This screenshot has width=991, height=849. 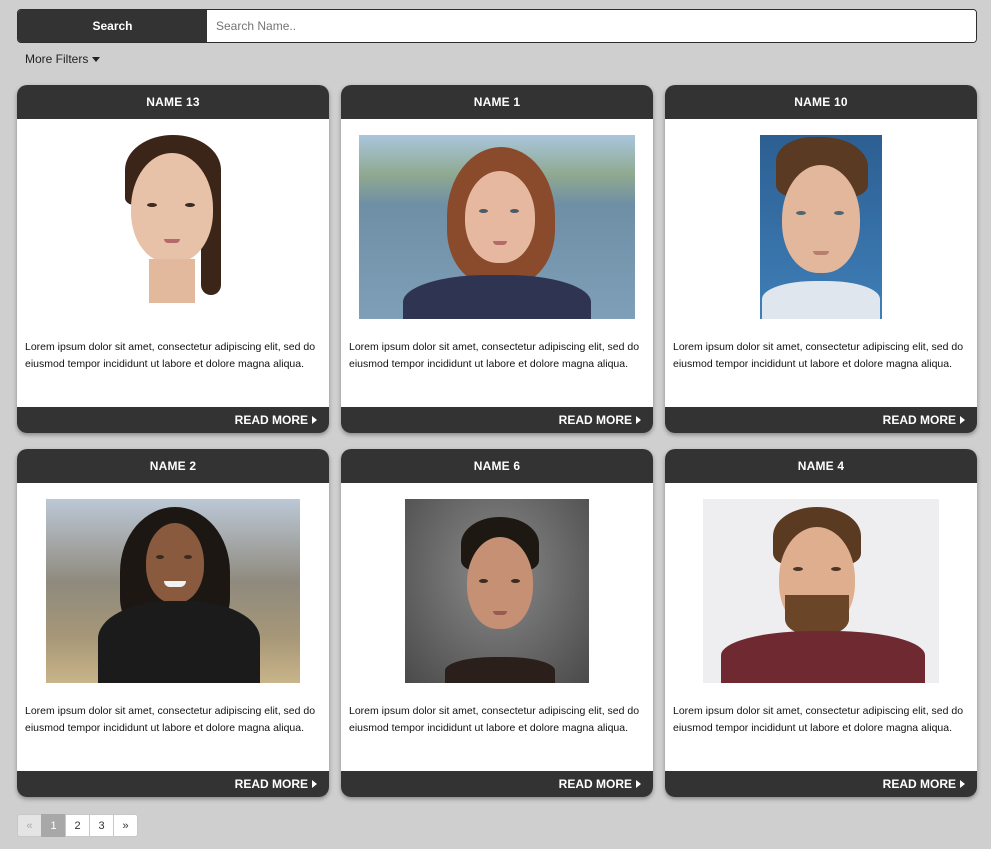 I want to click on search-bar: Search, so click(x=497, y=26).